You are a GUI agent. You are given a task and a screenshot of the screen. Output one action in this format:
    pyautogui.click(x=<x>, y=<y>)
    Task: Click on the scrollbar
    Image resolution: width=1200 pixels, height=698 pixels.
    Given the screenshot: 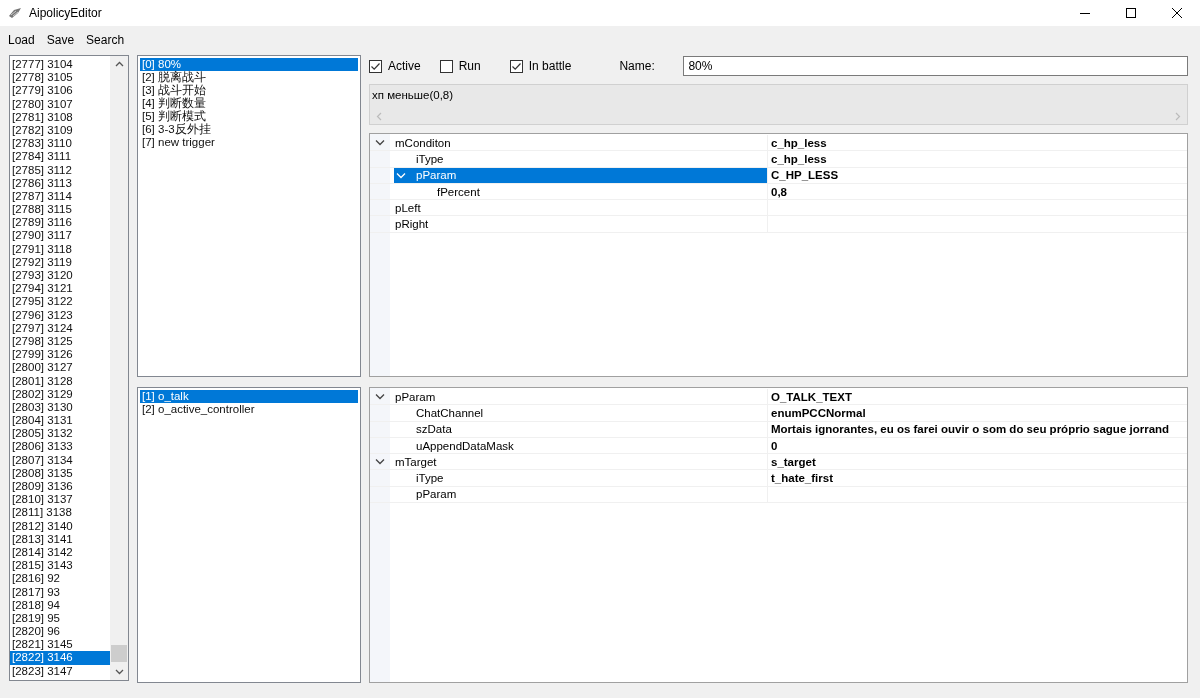 What is the action you would take?
    pyautogui.click(x=119, y=368)
    